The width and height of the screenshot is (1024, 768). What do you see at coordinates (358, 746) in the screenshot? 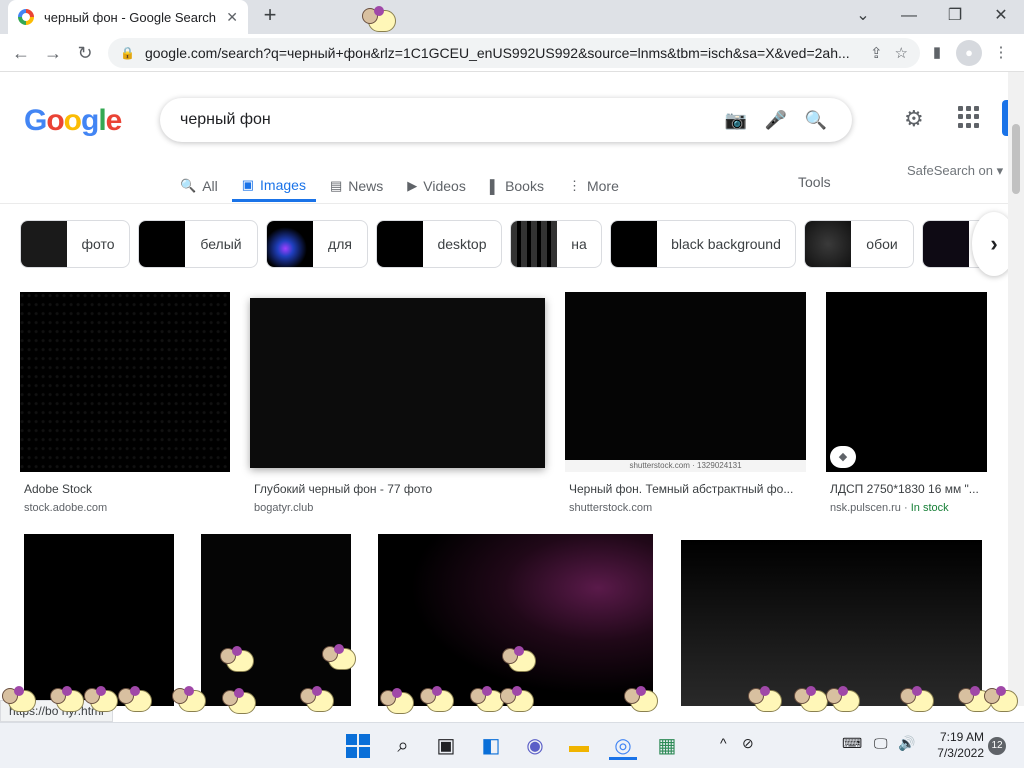
I see `start-button` at bounding box center [358, 746].